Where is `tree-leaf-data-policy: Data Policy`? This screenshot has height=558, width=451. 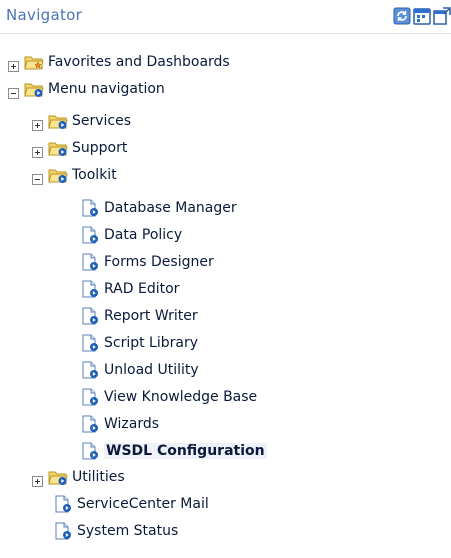 tree-leaf-data-policy: Data Policy is located at coordinates (131, 235).